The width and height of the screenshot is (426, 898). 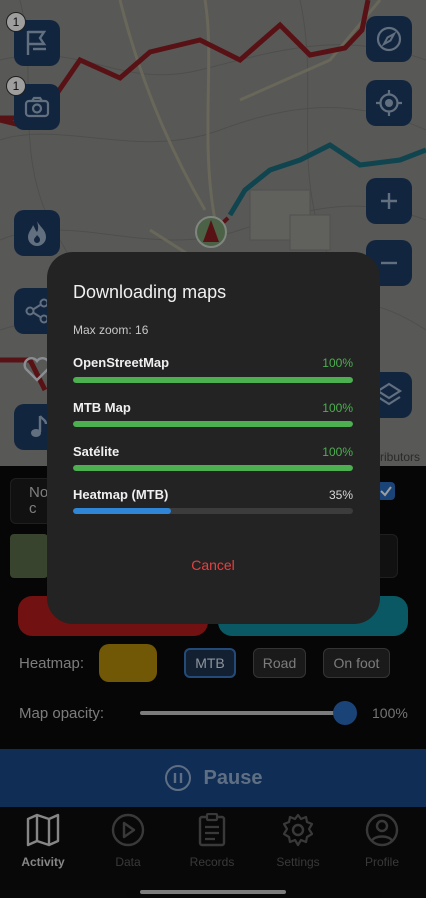 What do you see at coordinates (337, 408) in the screenshot?
I see `download-percent-mtb-map: 100%` at bounding box center [337, 408].